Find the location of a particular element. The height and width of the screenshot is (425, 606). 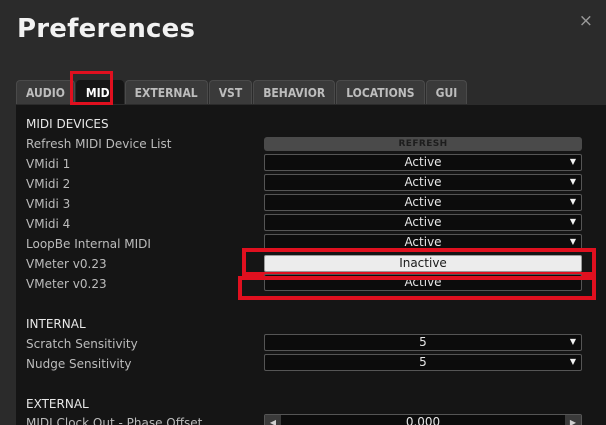

midi-devices-heading: MIDI DEVICES is located at coordinates (67, 124).